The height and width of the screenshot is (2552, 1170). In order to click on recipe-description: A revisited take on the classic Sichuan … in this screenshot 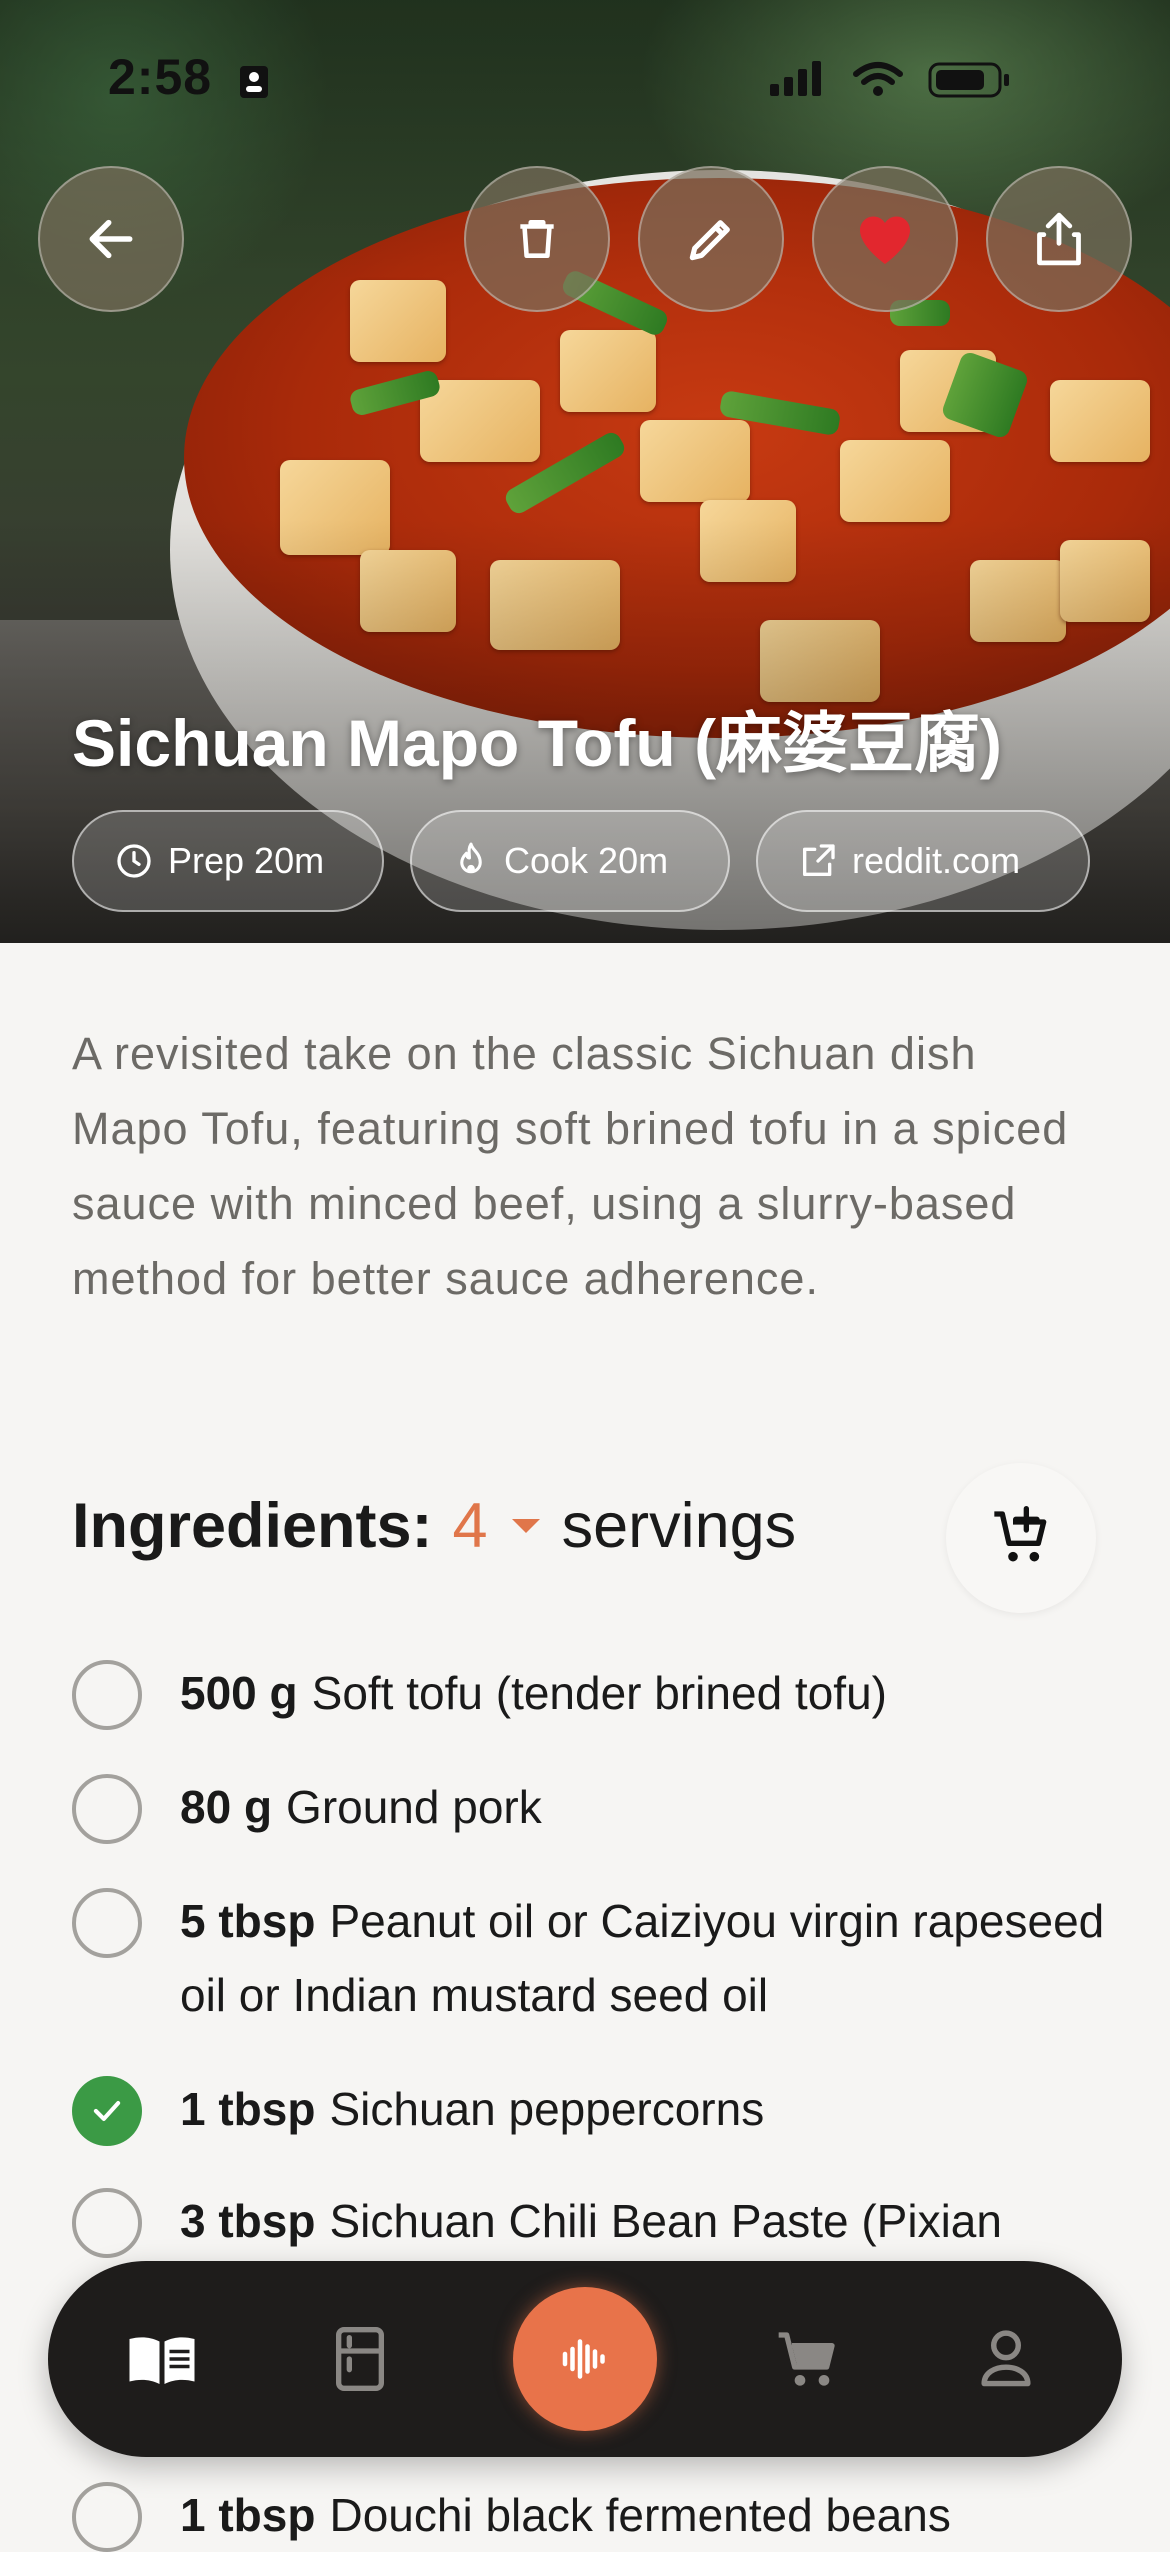, I will do `click(570, 1166)`.